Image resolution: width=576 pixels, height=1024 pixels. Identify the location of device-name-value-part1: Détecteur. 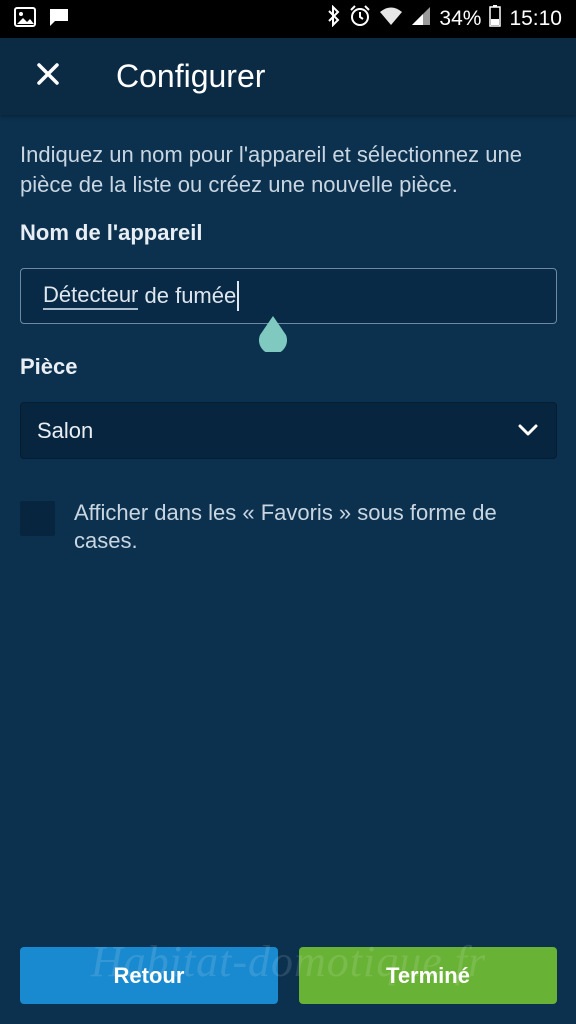
(91, 296).